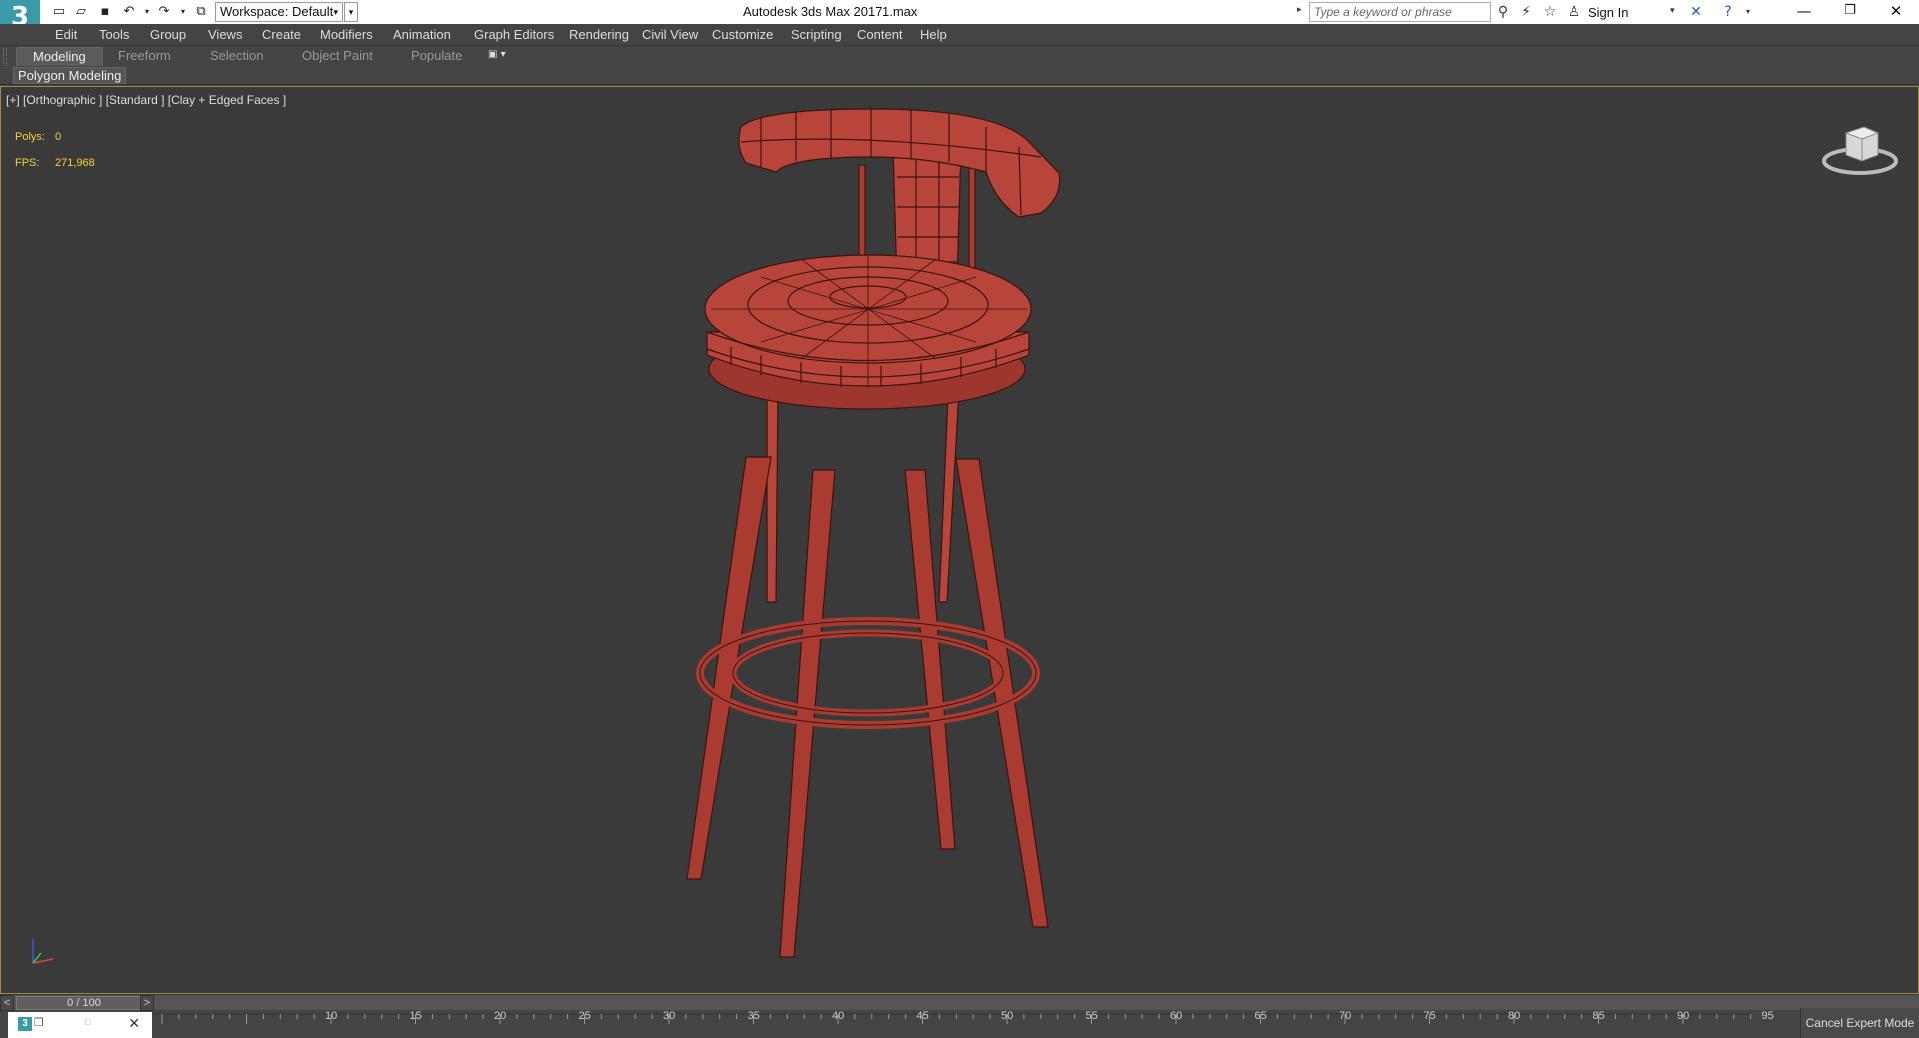  I want to click on ruler-tick-label: 40, so click(838, 1016).